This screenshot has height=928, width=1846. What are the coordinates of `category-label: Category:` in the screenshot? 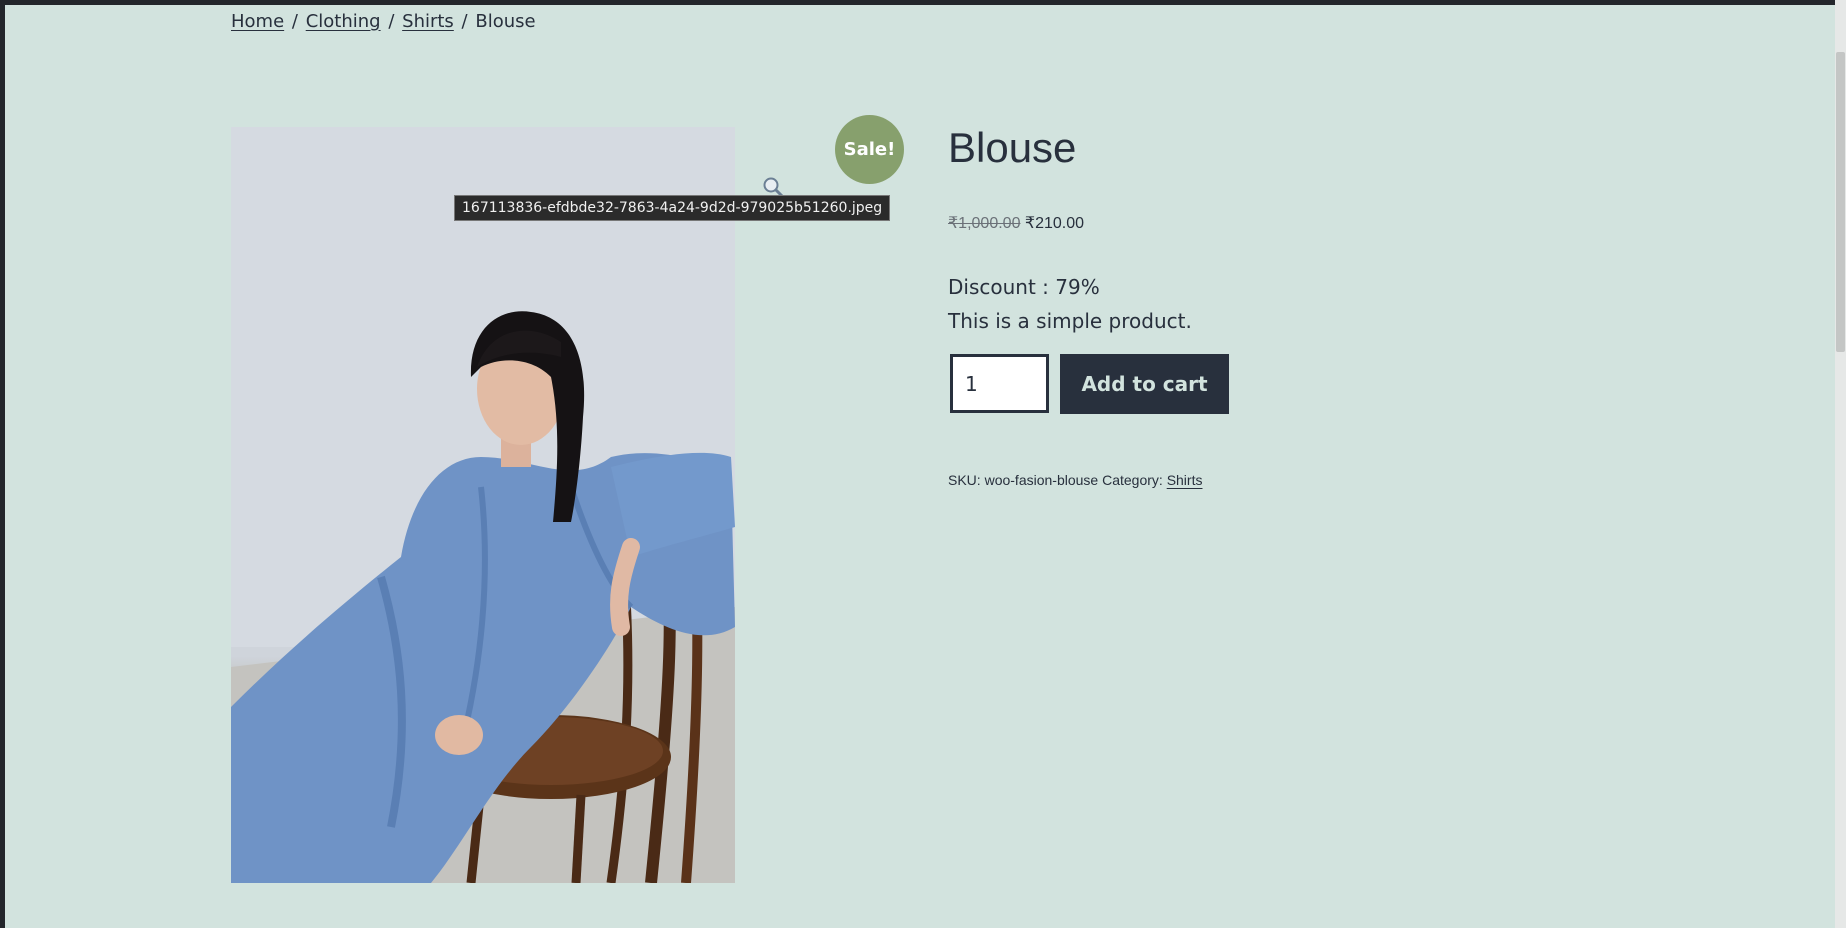 It's located at (1132, 480).